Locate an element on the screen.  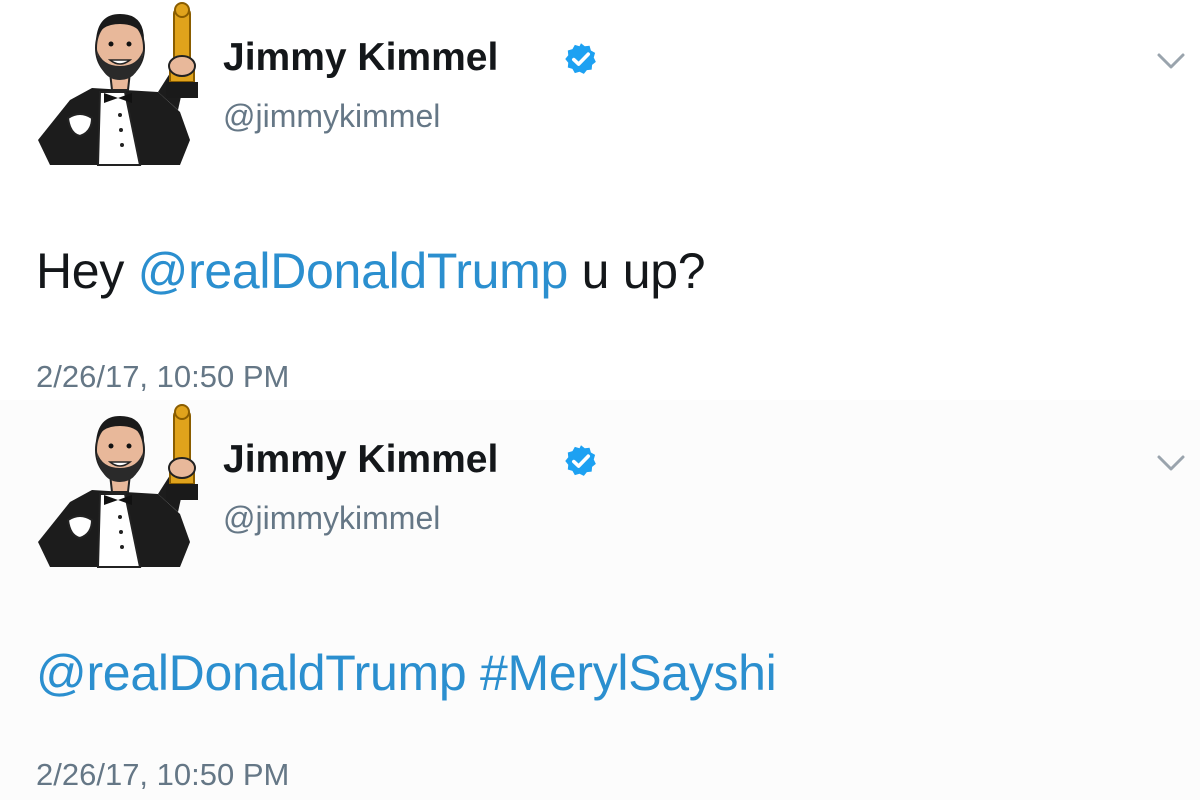
hashtag-link: #MerylSayshi is located at coordinates (628, 673).